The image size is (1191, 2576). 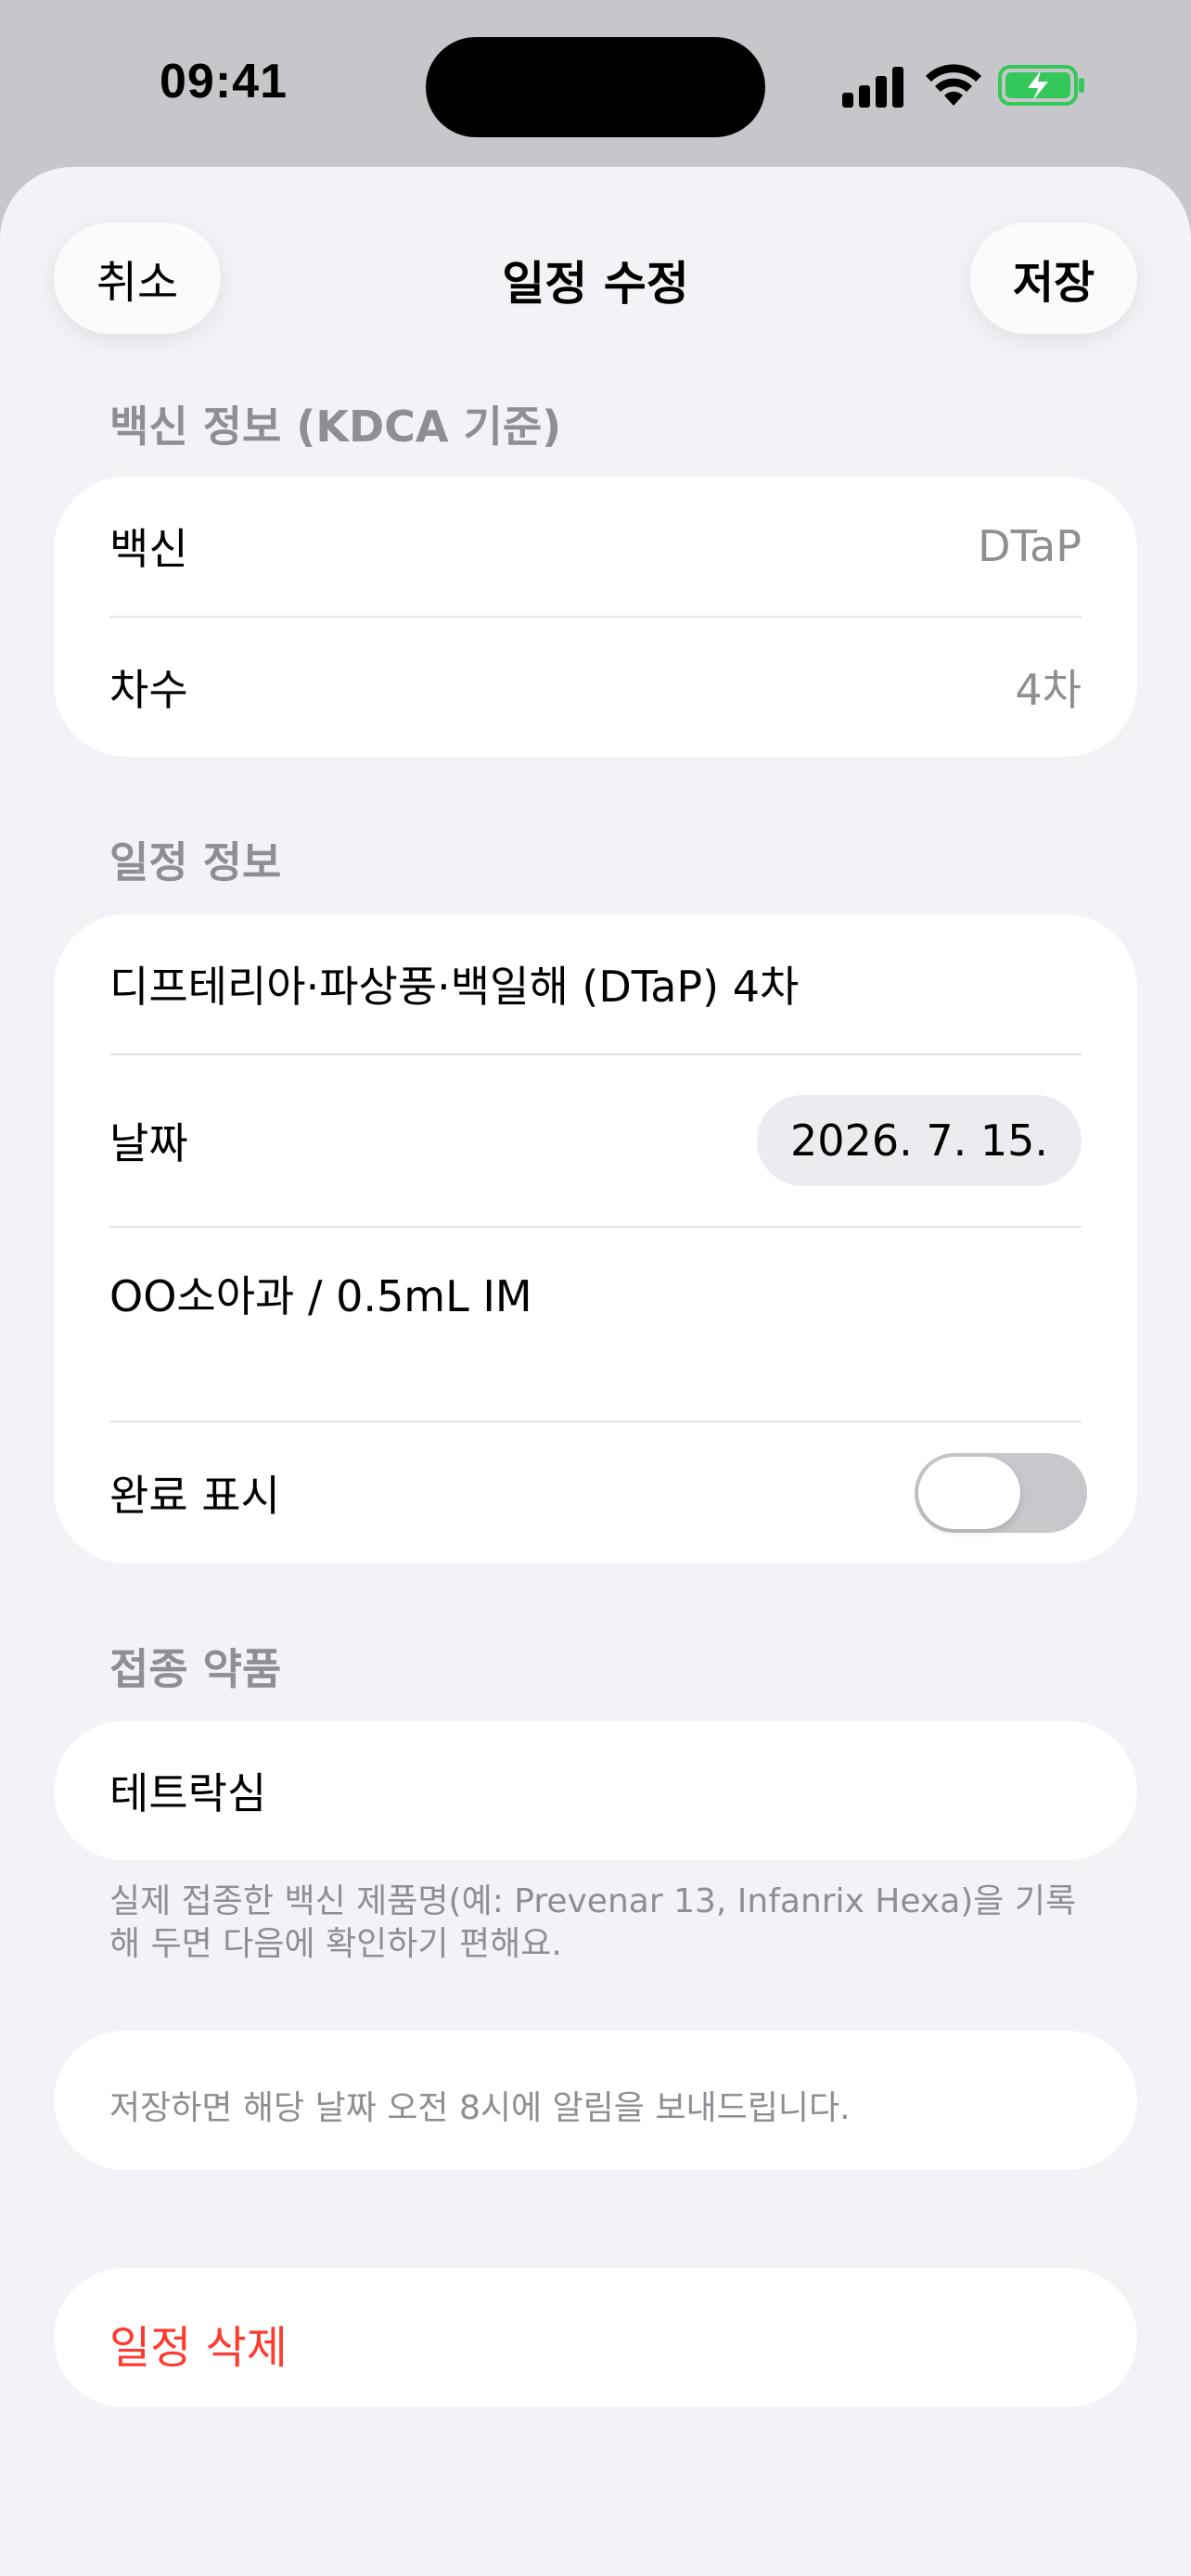 I want to click on memo-field: OO소아과 / 0.5mL IM, so click(x=595, y=1325).